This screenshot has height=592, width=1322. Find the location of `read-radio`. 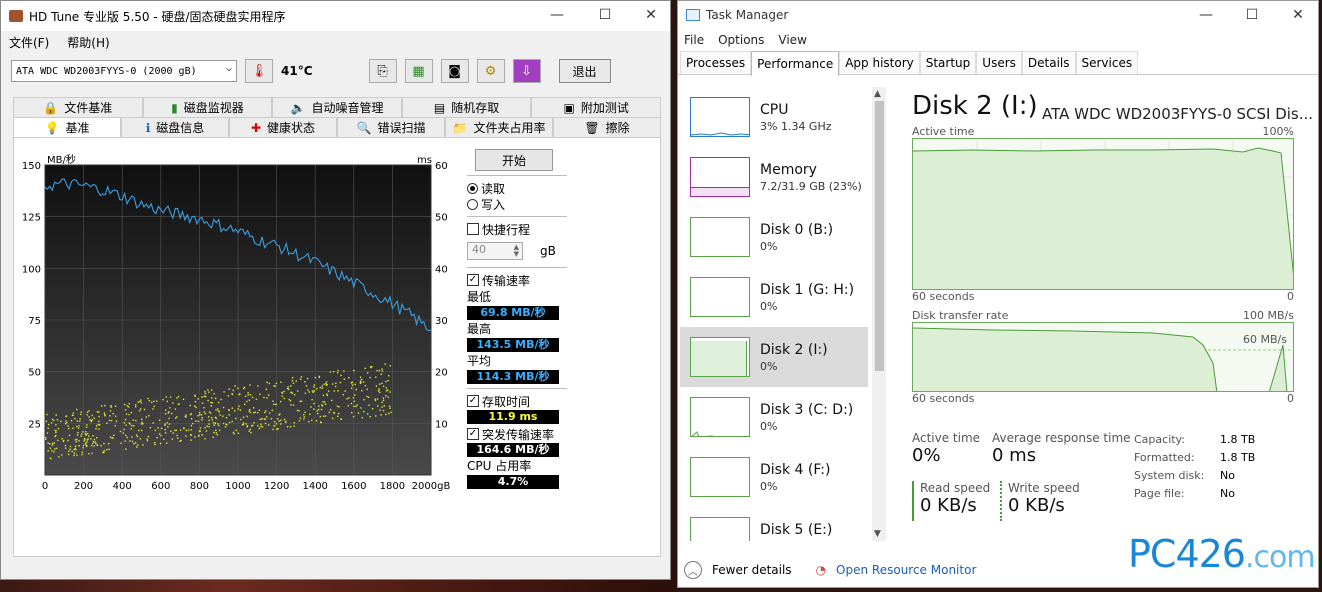

read-radio is located at coordinates (472, 188).